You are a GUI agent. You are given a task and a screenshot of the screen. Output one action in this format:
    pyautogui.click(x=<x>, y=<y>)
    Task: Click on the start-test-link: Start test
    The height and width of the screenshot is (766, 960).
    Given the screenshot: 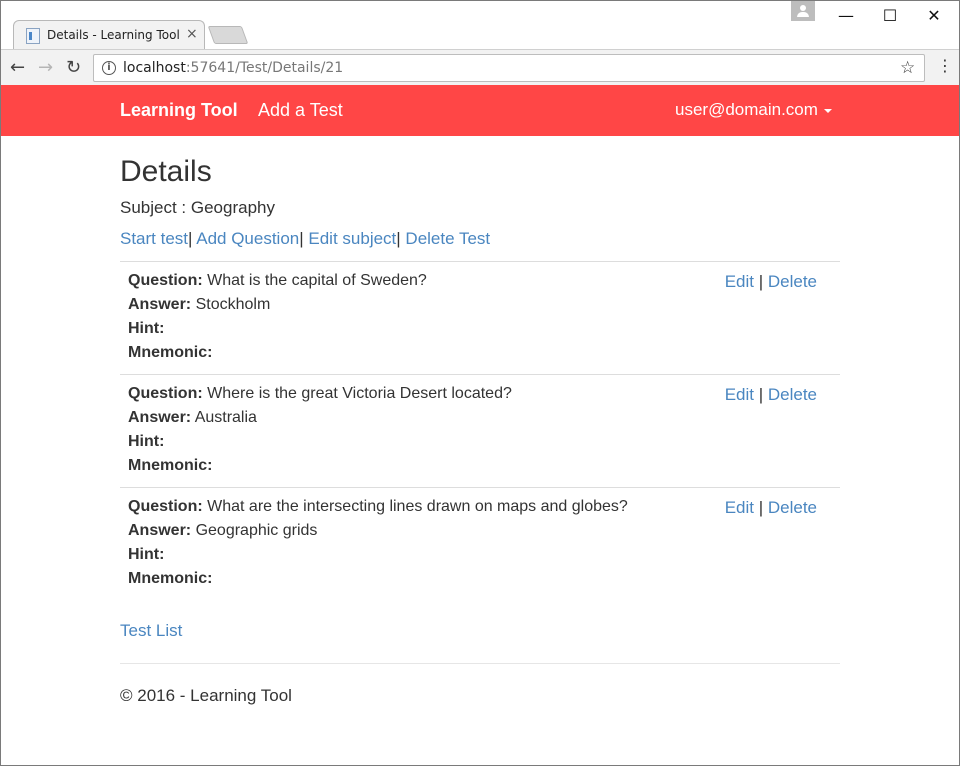 What is the action you would take?
    pyautogui.click(x=154, y=238)
    